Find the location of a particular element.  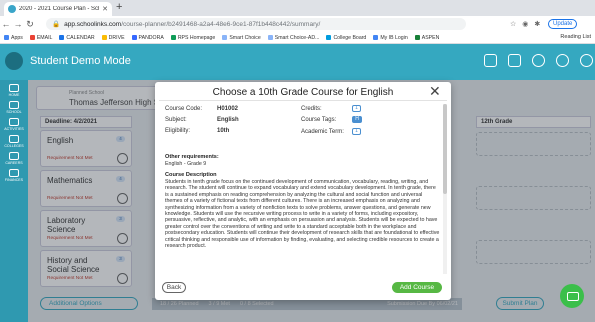

browser-tab: 2020 - 2021 Course Plan - Sch ✕ is located at coordinates (58, 9).